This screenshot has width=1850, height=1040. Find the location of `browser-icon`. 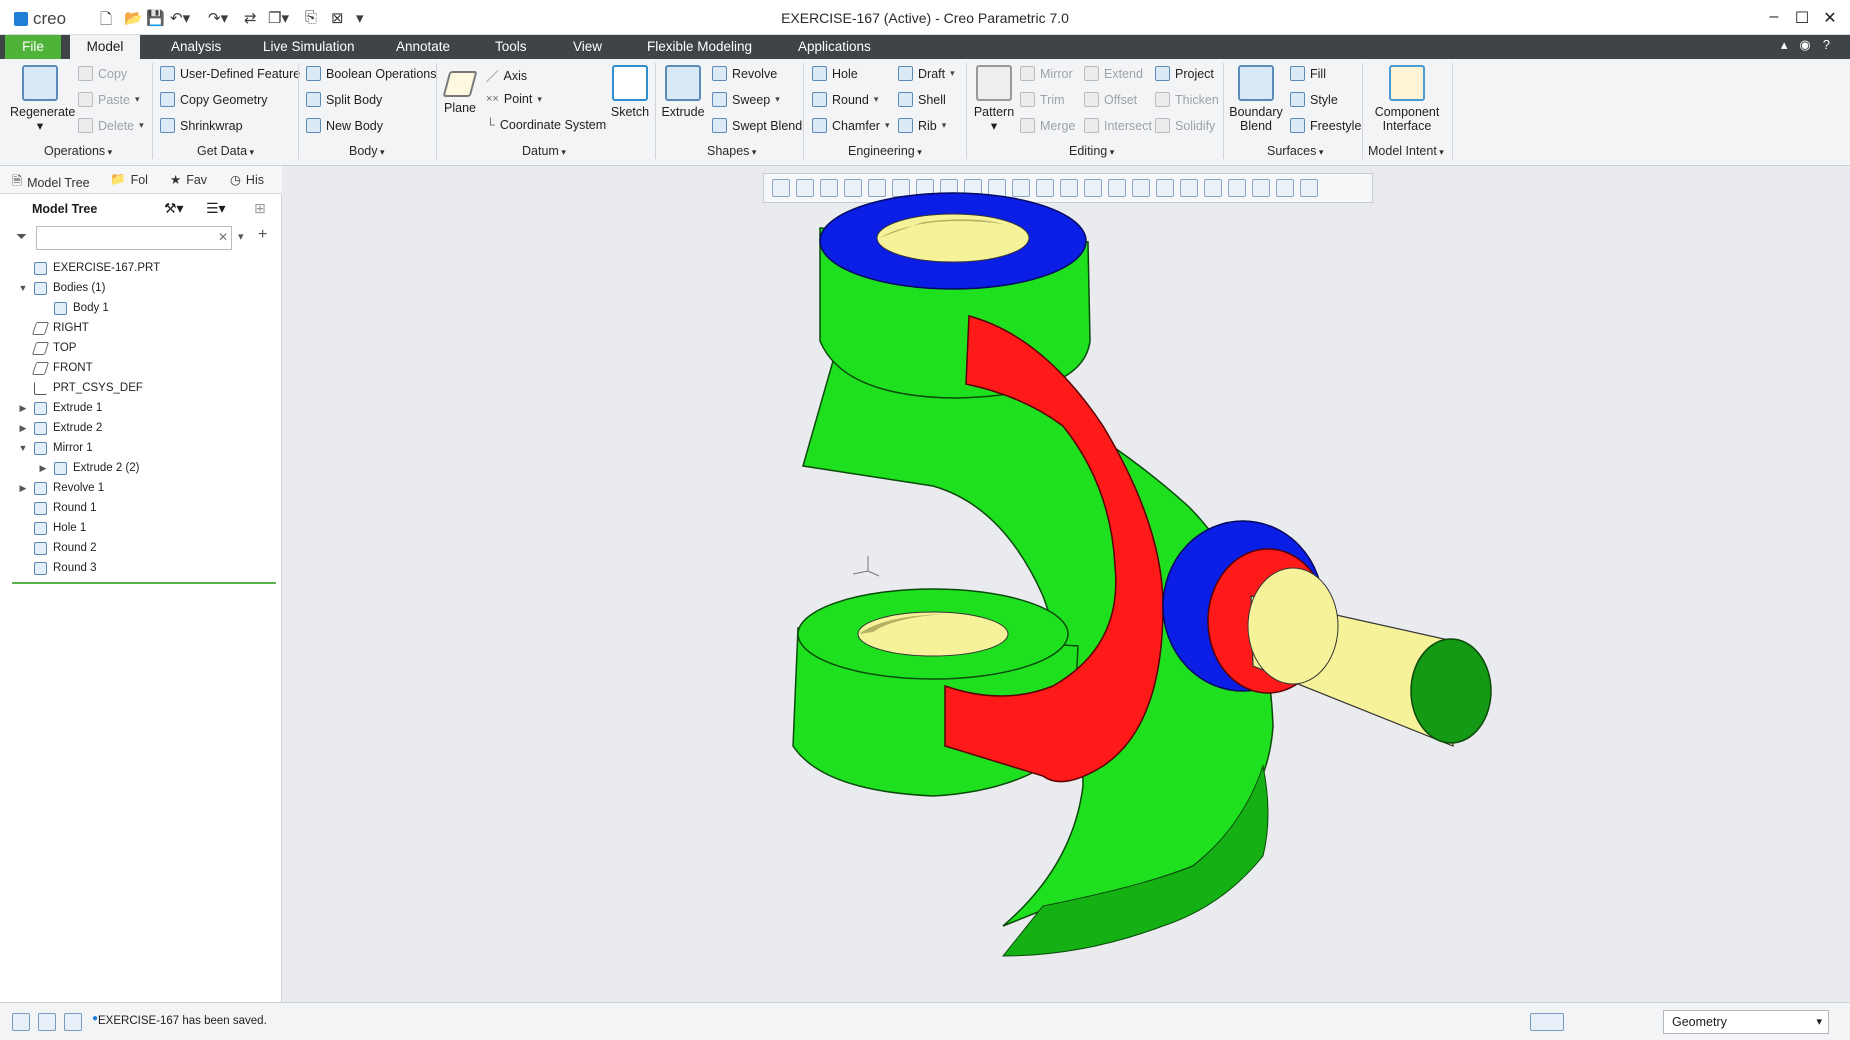

browser-icon is located at coordinates (47, 1022).